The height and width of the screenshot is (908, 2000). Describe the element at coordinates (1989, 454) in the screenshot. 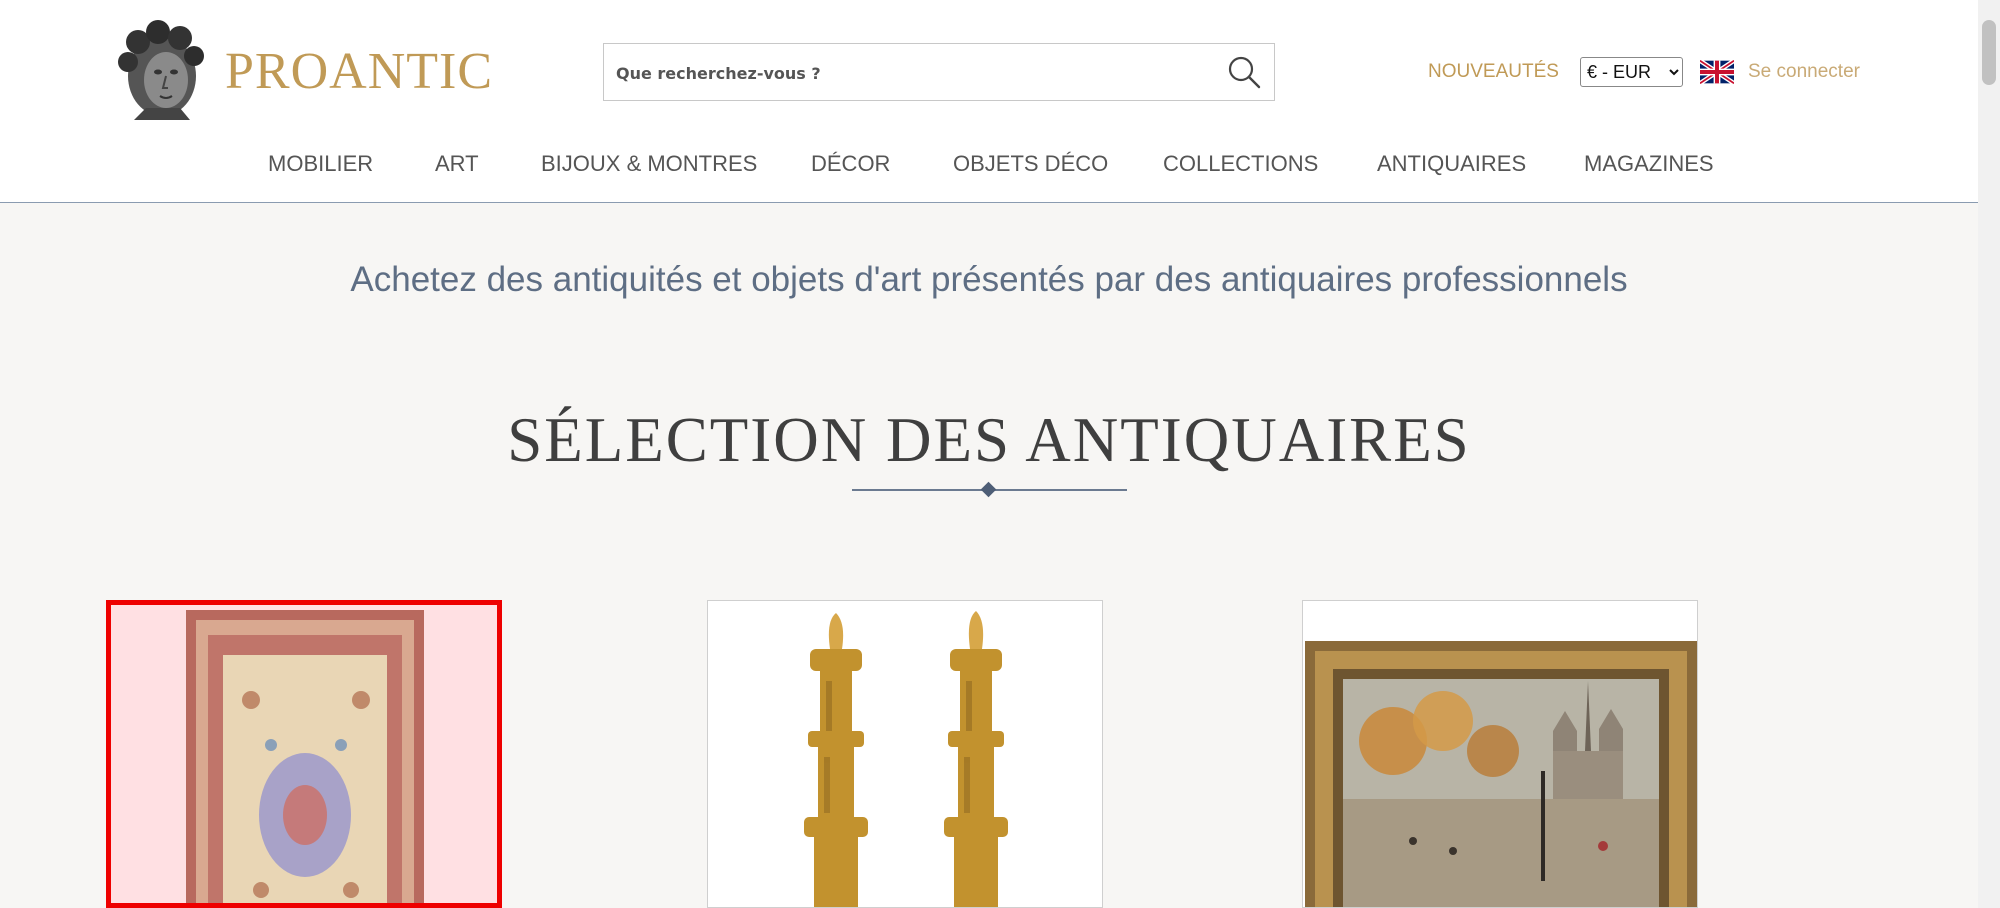

I see `page-scrollbar` at that location.